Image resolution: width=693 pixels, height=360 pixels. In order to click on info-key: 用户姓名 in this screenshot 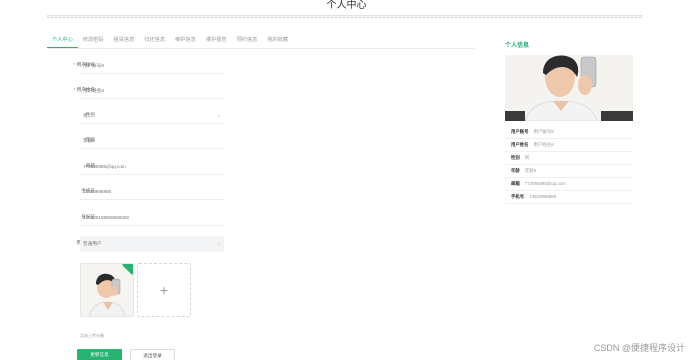, I will do `click(520, 144)`.